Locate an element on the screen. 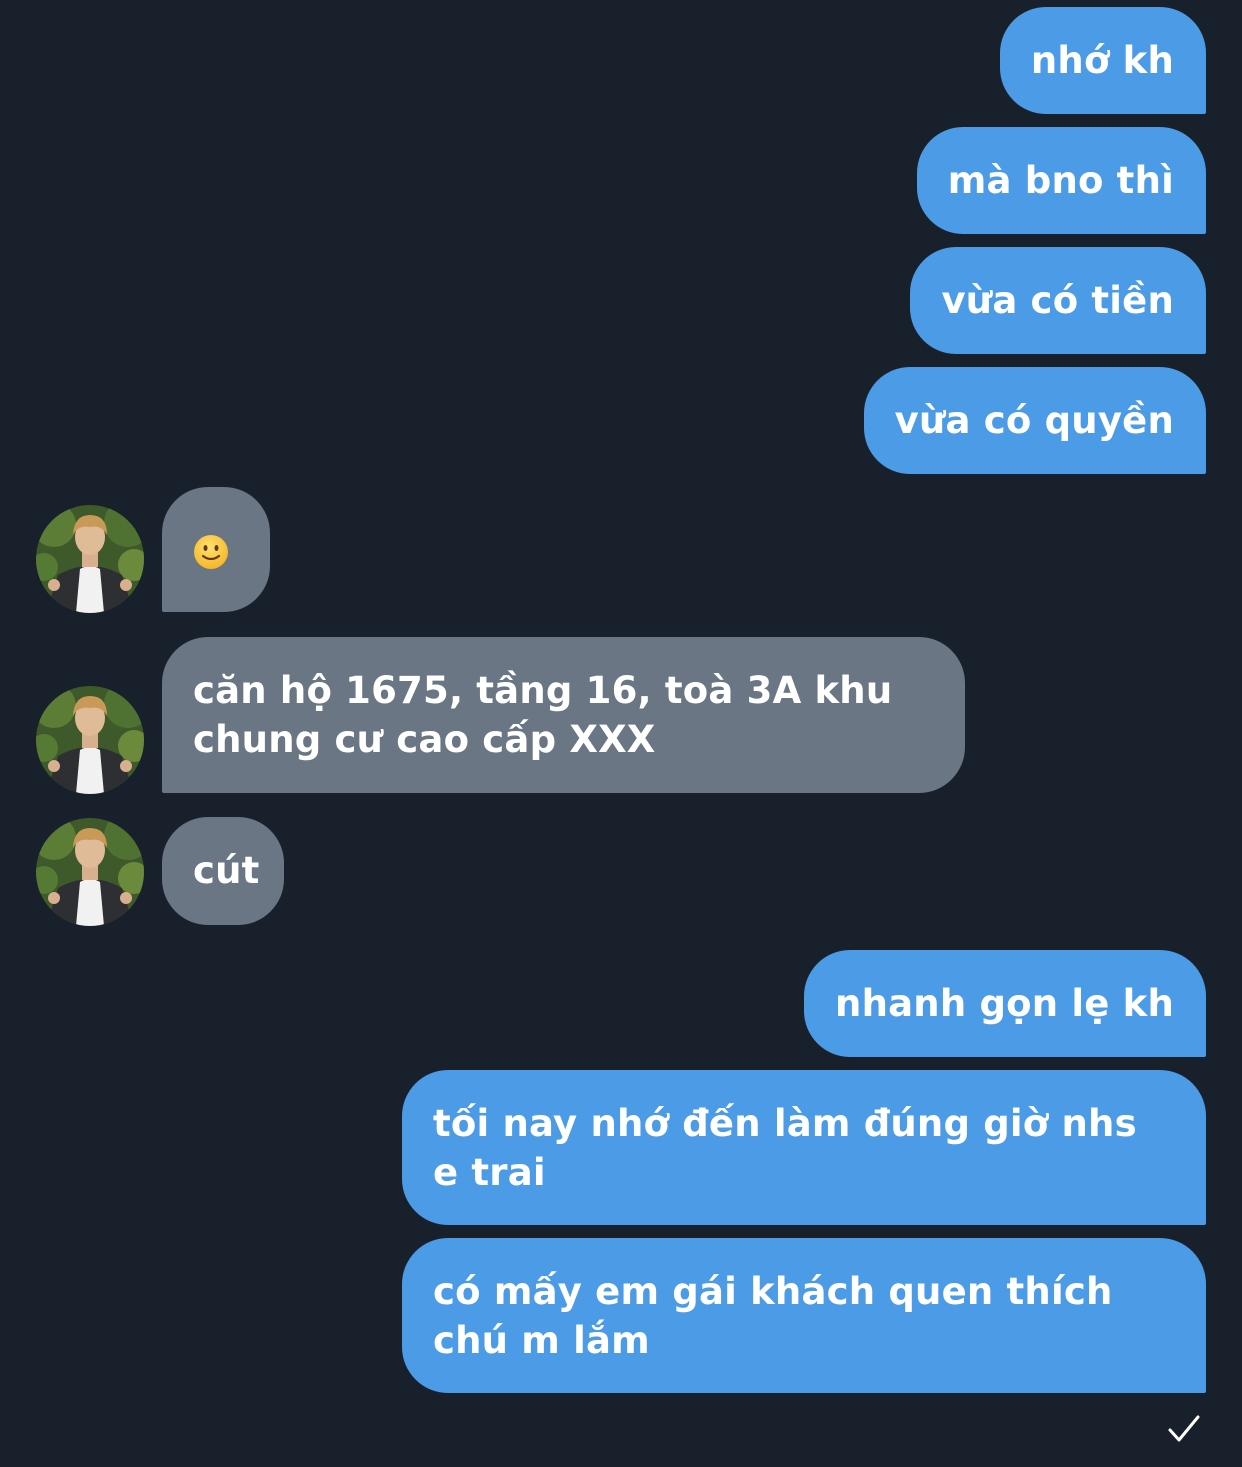 This screenshot has width=1242, height=1467. outgoing-message-bubble: mà bno thì is located at coordinates (1061, 180).